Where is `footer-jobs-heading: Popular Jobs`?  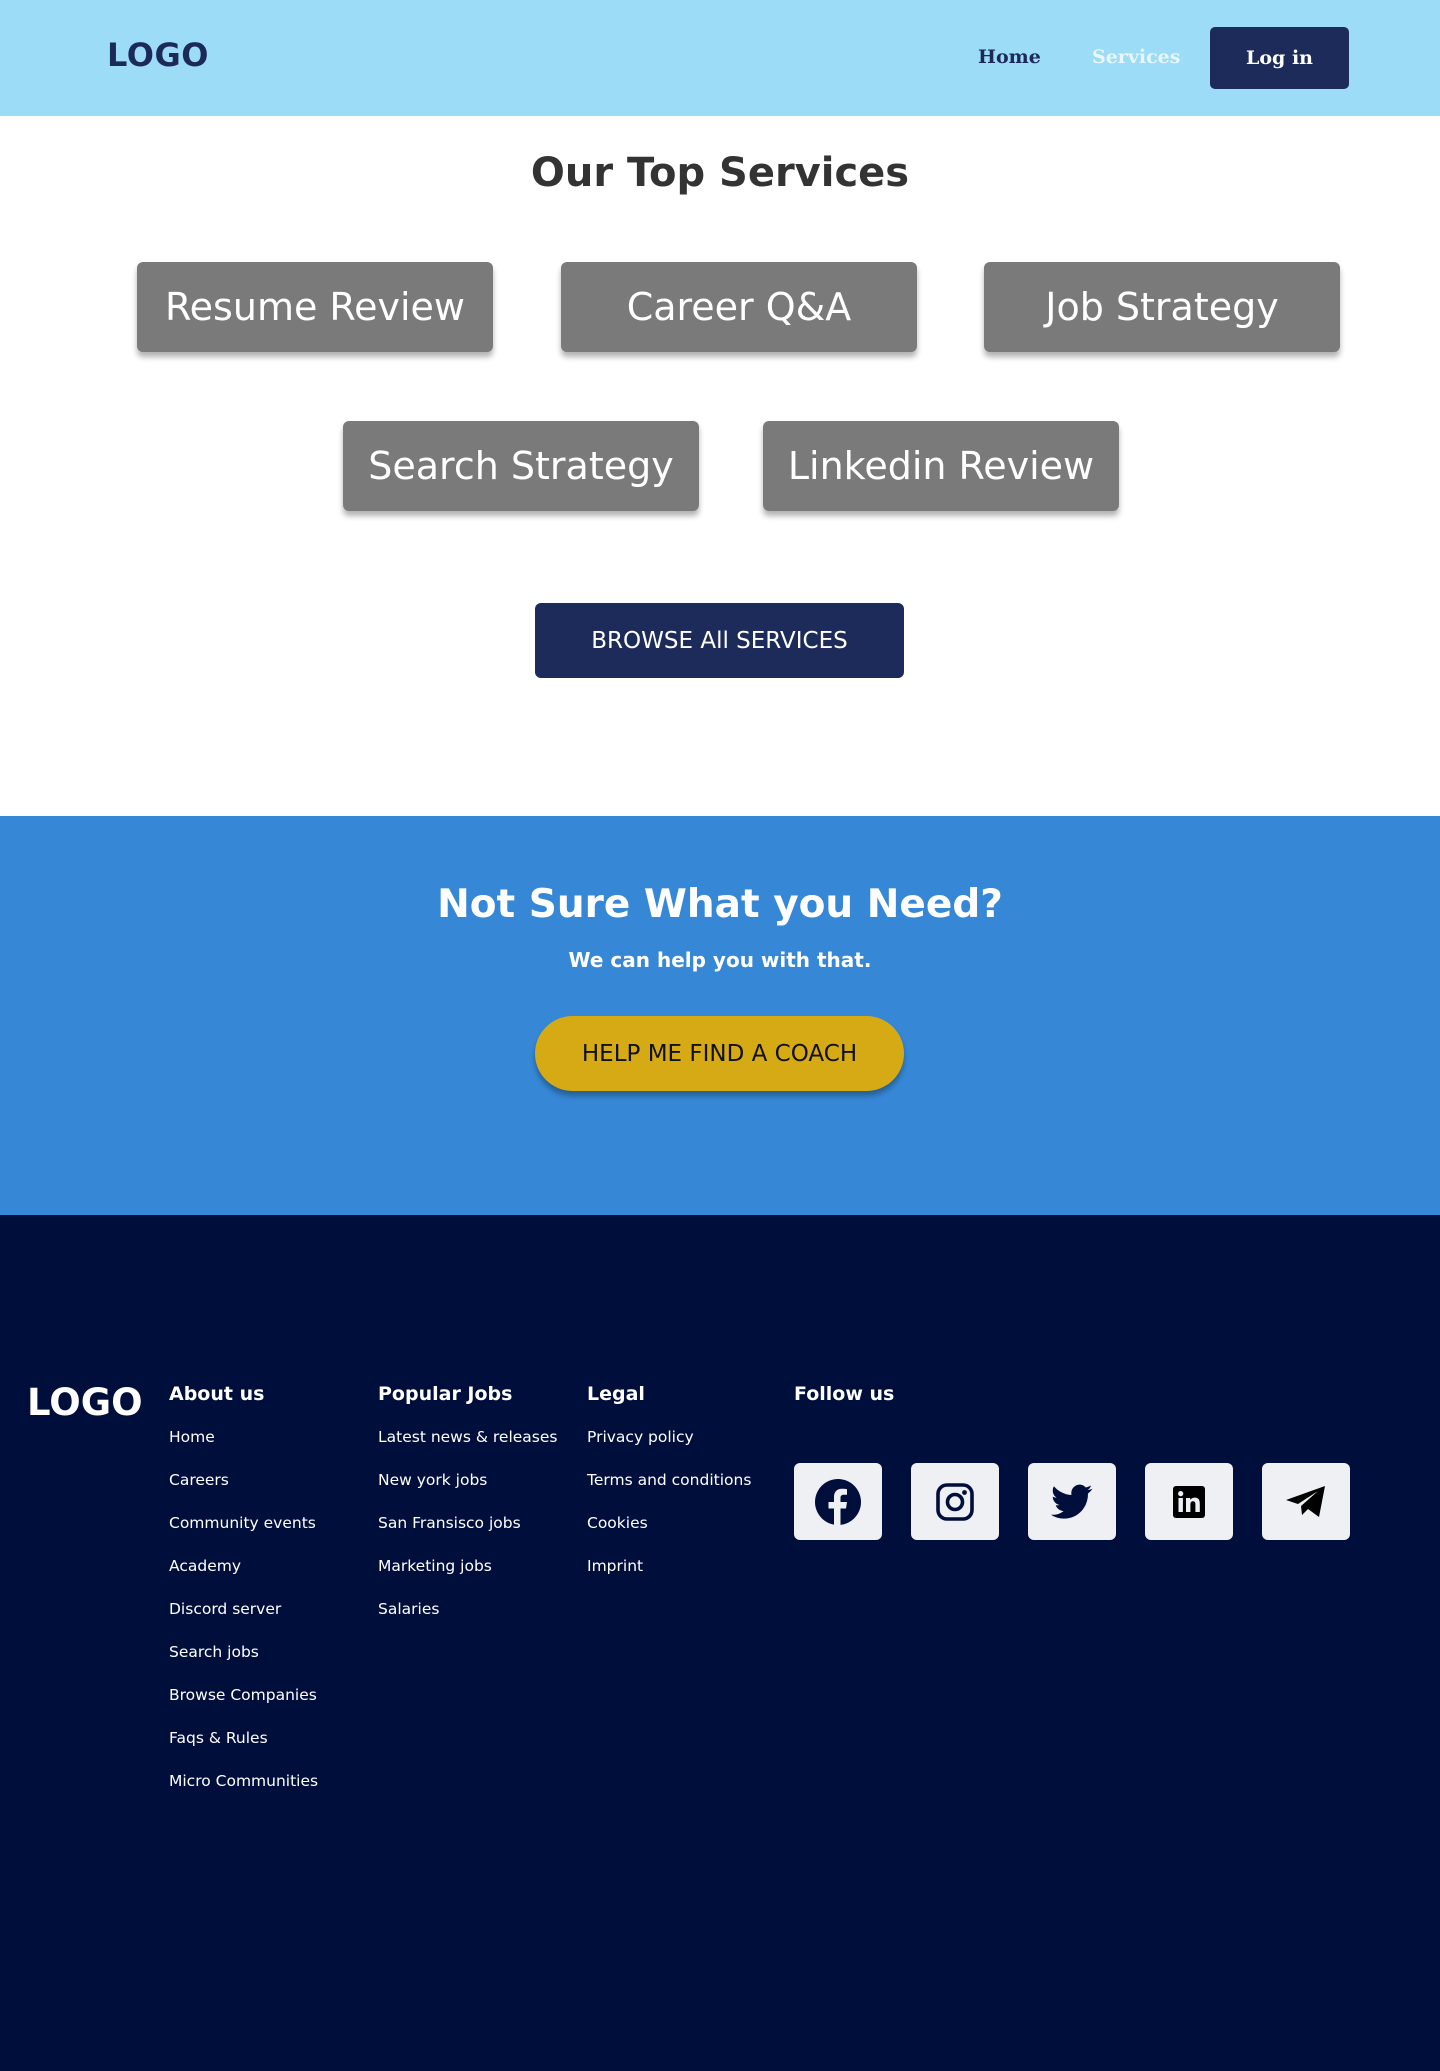 footer-jobs-heading: Popular Jobs is located at coordinates (445, 1394).